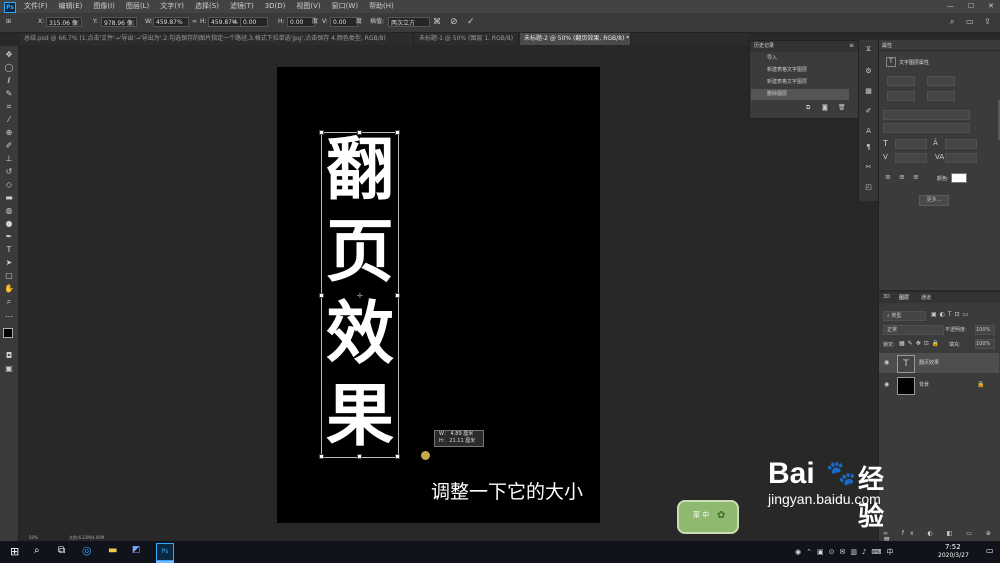 The image size is (1000, 563). Describe the element at coordinates (137, 6) in the screenshot. I see `menu-layer: 图层(L)` at that location.